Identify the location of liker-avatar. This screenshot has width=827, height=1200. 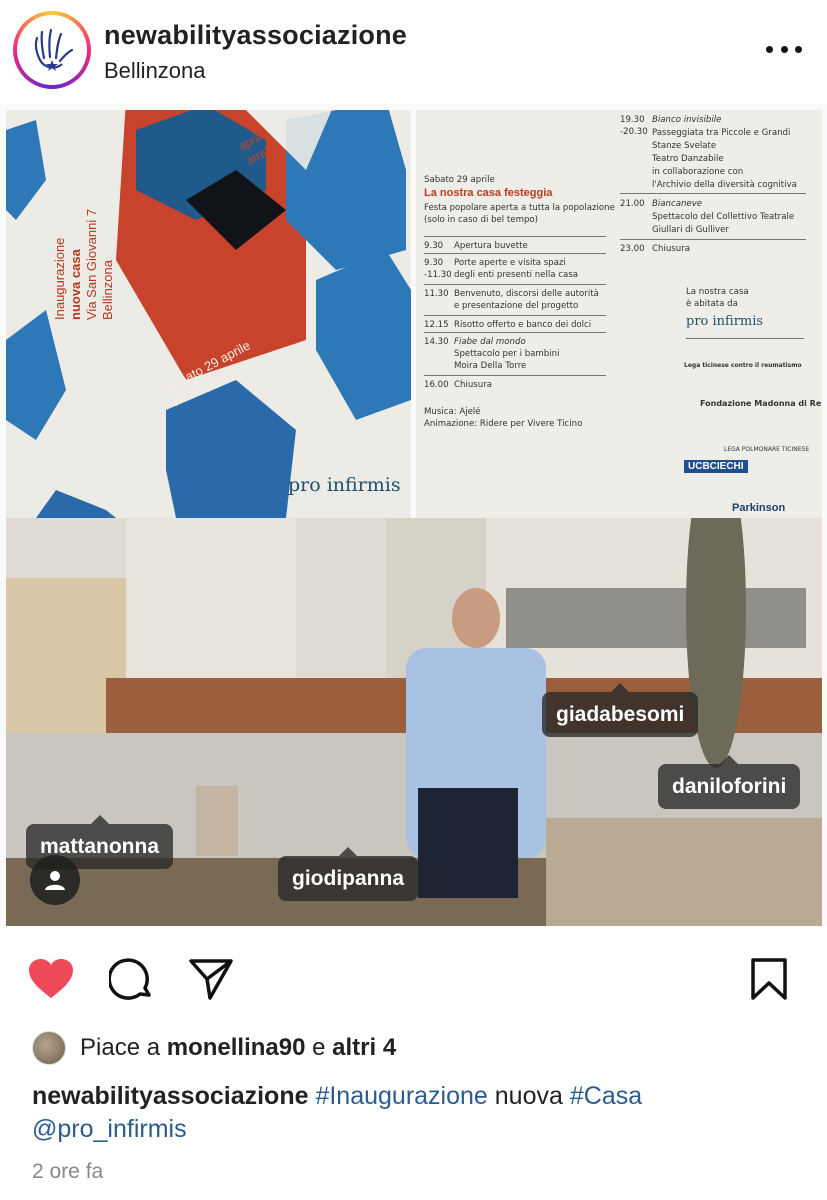
(49, 1048).